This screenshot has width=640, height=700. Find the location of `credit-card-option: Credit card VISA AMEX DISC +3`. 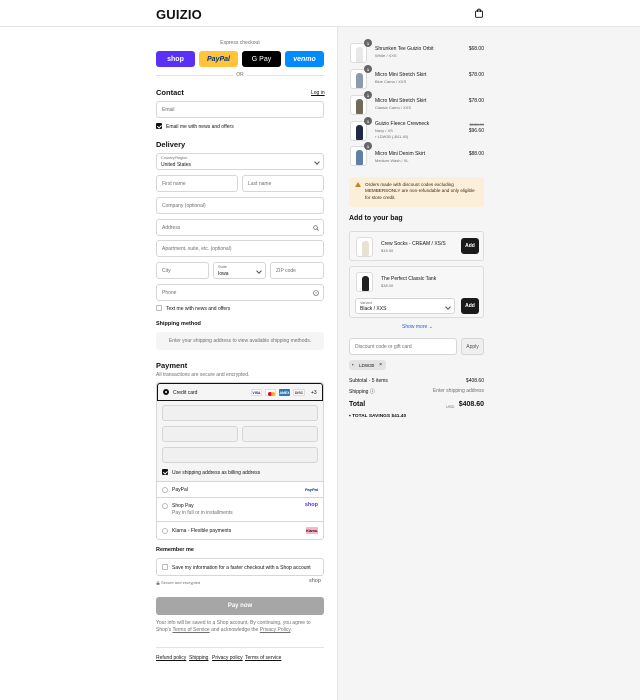

credit-card-option: Credit card VISA AMEX DISC +3 is located at coordinates (240, 392).